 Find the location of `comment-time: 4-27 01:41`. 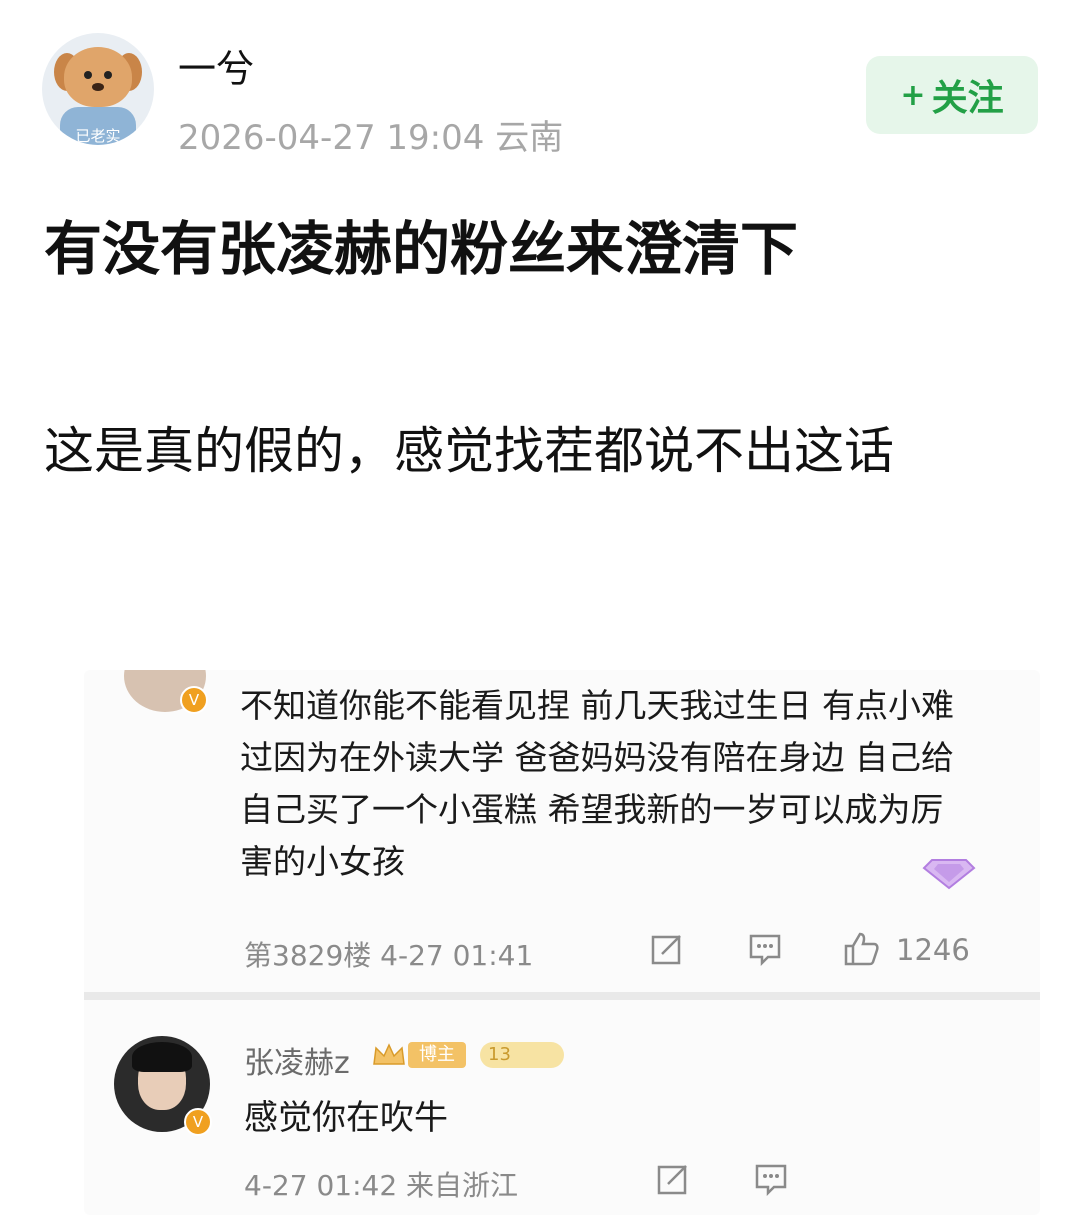

comment-time: 4-27 01:41 is located at coordinates (457, 955).